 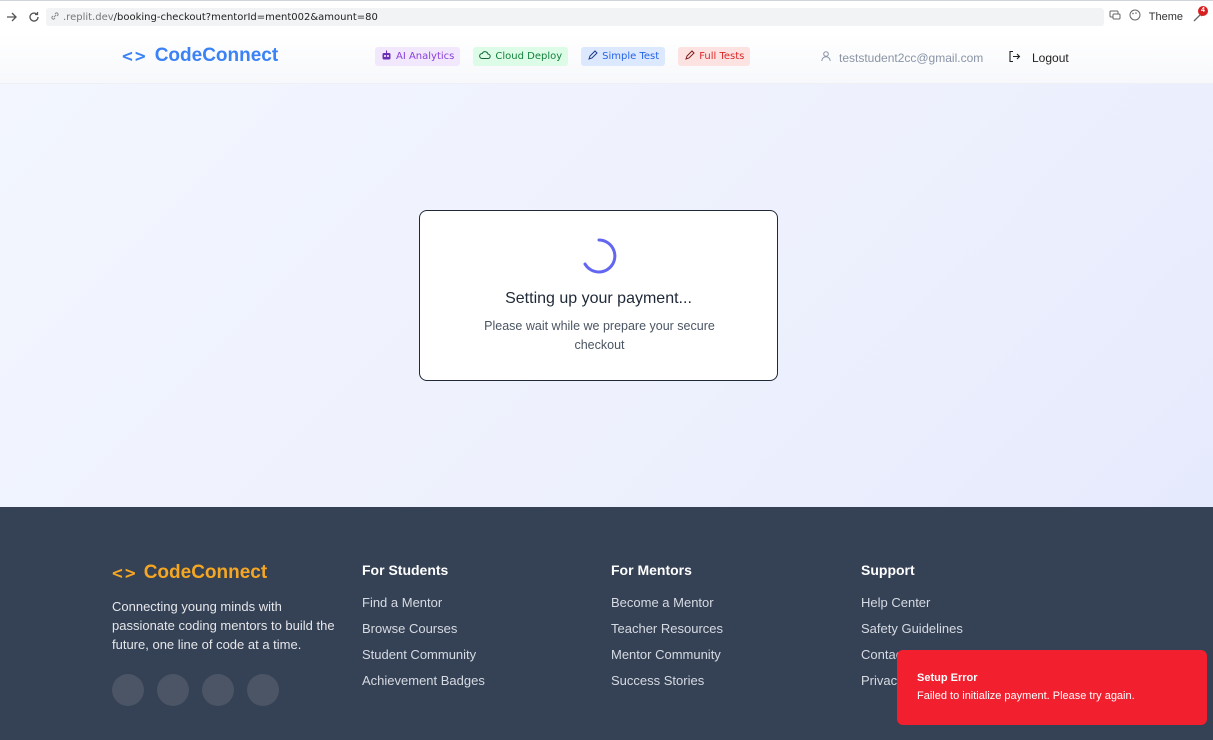 What do you see at coordinates (216, 55) in the screenshot?
I see `brand-name: CodeConnect` at bounding box center [216, 55].